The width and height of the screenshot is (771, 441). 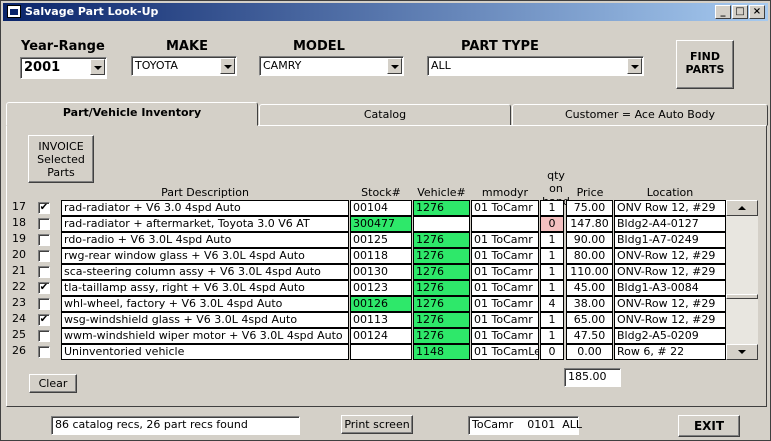 What do you see at coordinates (132, 114) in the screenshot?
I see `tab-inventory: Part/Vehicle Inventory` at bounding box center [132, 114].